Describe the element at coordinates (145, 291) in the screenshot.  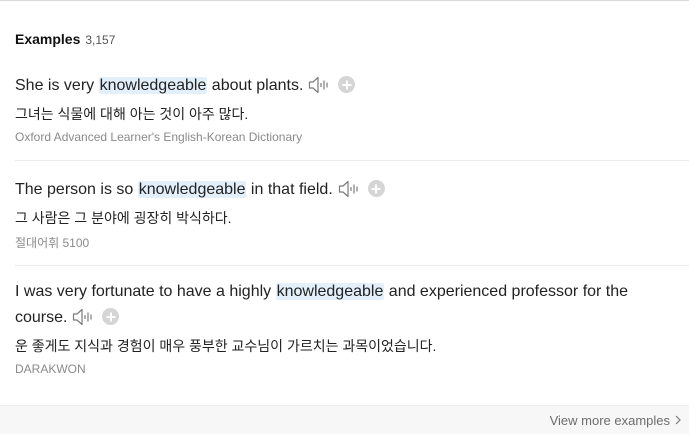
I see `sentence-text-before: I was very fortunate to have a highly` at that location.